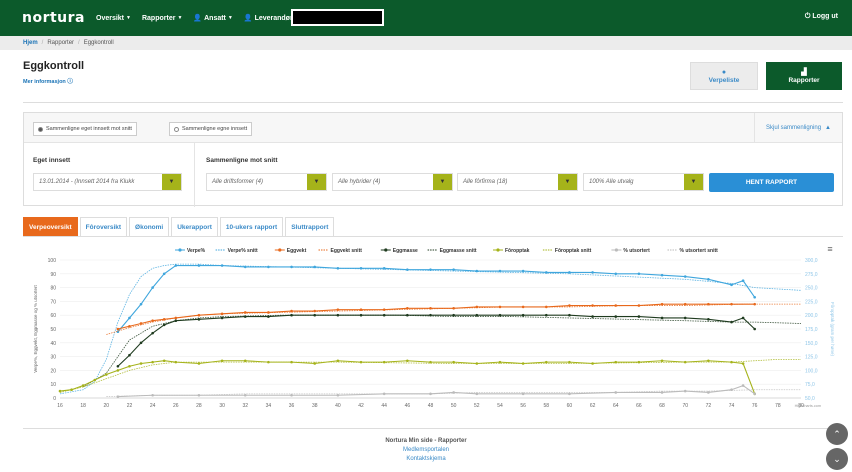 The height and width of the screenshot is (472, 852). What do you see at coordinates (212, 18) in the screenshot?
I see `nav-ansatt: 👤 Ansatt ▼` at bounding box center [212, 18].